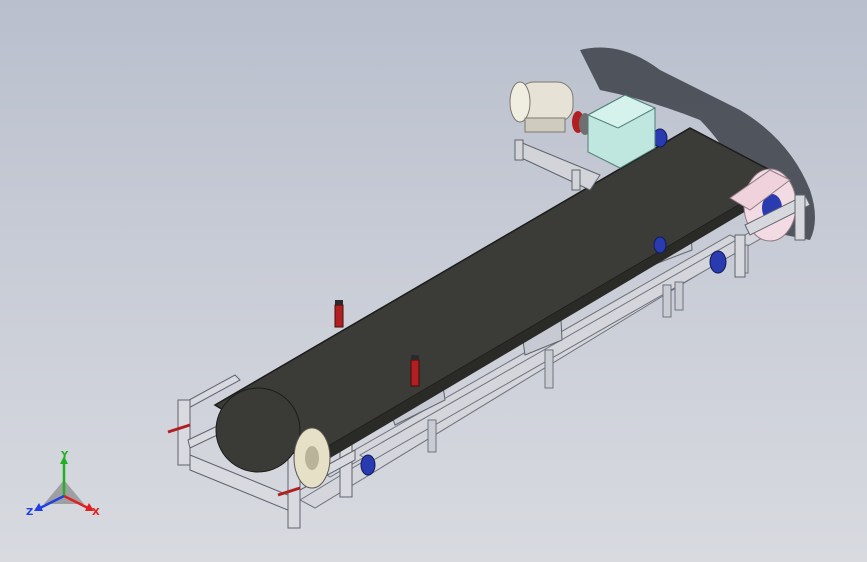  Describe the element at coordinates (541, 107) in the screenshot. I see `electric-motor` at that location.